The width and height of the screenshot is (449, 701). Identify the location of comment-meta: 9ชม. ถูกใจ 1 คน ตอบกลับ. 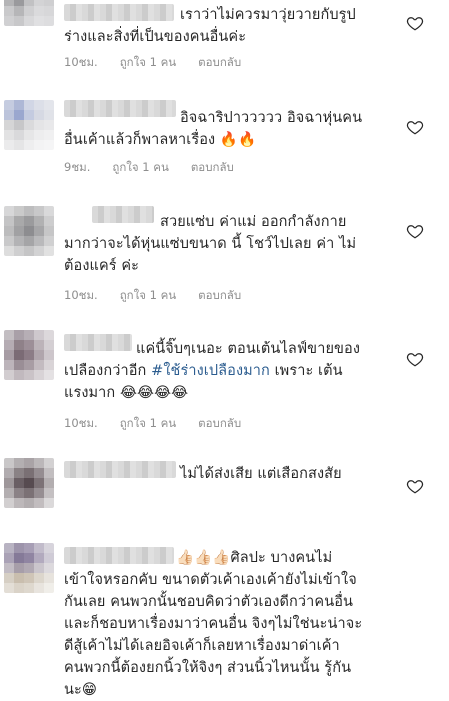
(160, 167).